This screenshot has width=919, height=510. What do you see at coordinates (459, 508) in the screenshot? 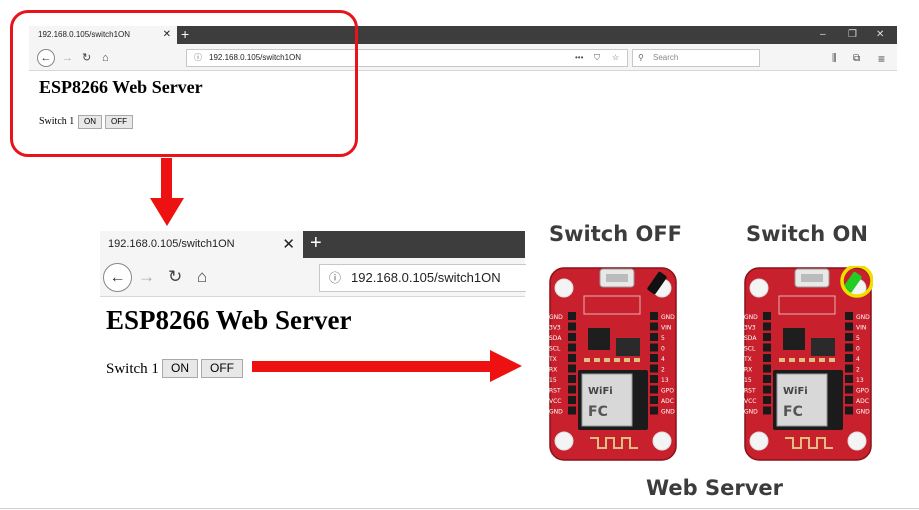
I see `divider` at bounding box center [459, 508].